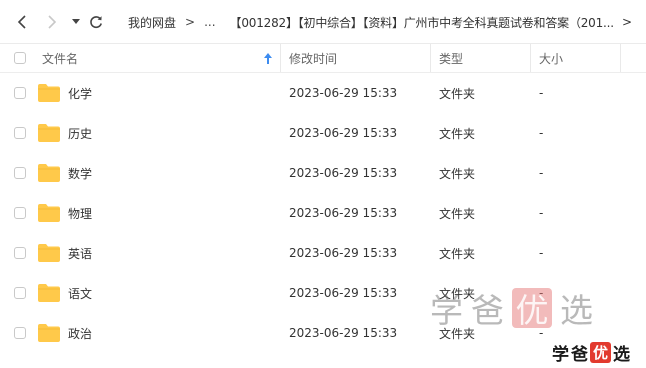 This screenshot has height=368, width=646. I want to click on file-name: 数学, so click(80, 173).